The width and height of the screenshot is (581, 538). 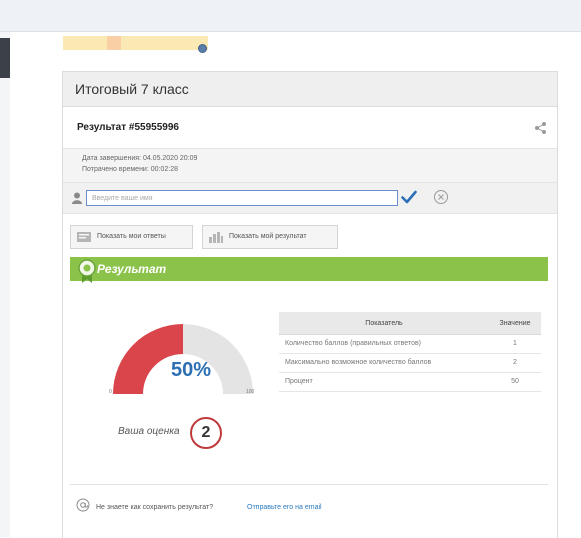 What do you see at coordinates (5, 284) in the screenshot?
I see `left-frame` at bounding box center [5, 284].